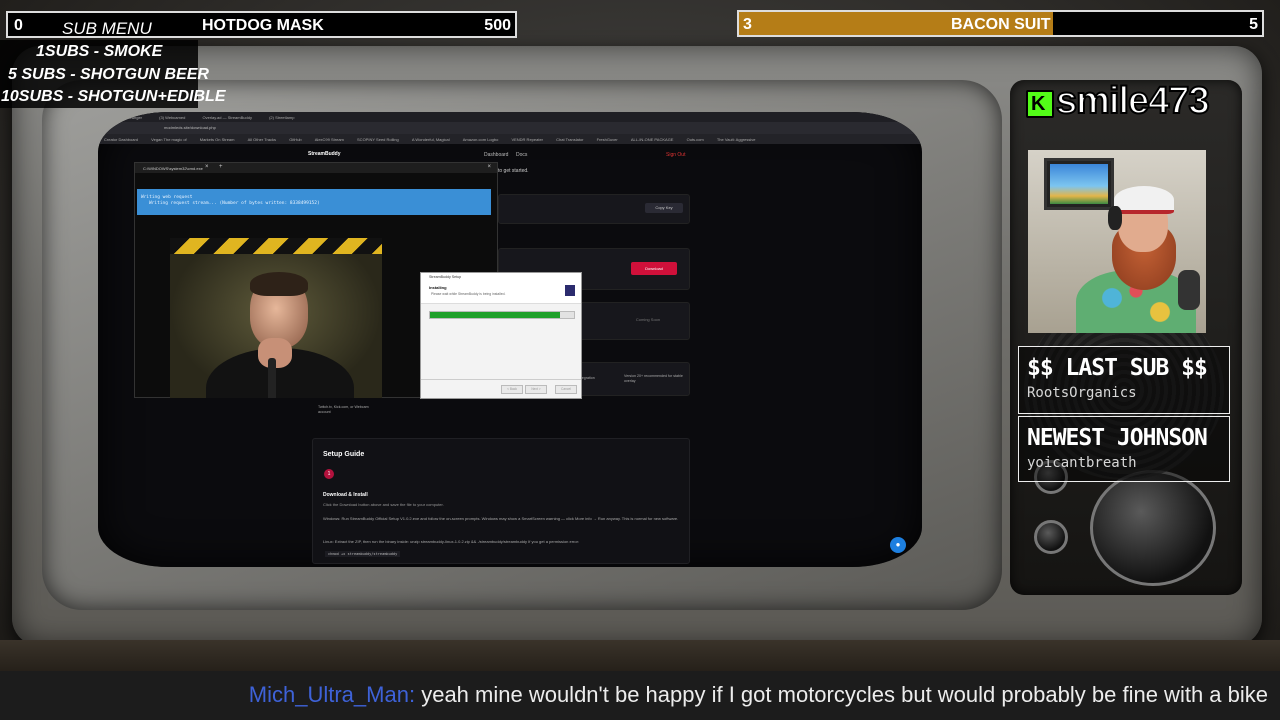 The image size is (1280, 720). What do you see at coordinates (221, 167) in the screenshot?
I see `new-tab-icon: +` at bounding box center [221, 167].